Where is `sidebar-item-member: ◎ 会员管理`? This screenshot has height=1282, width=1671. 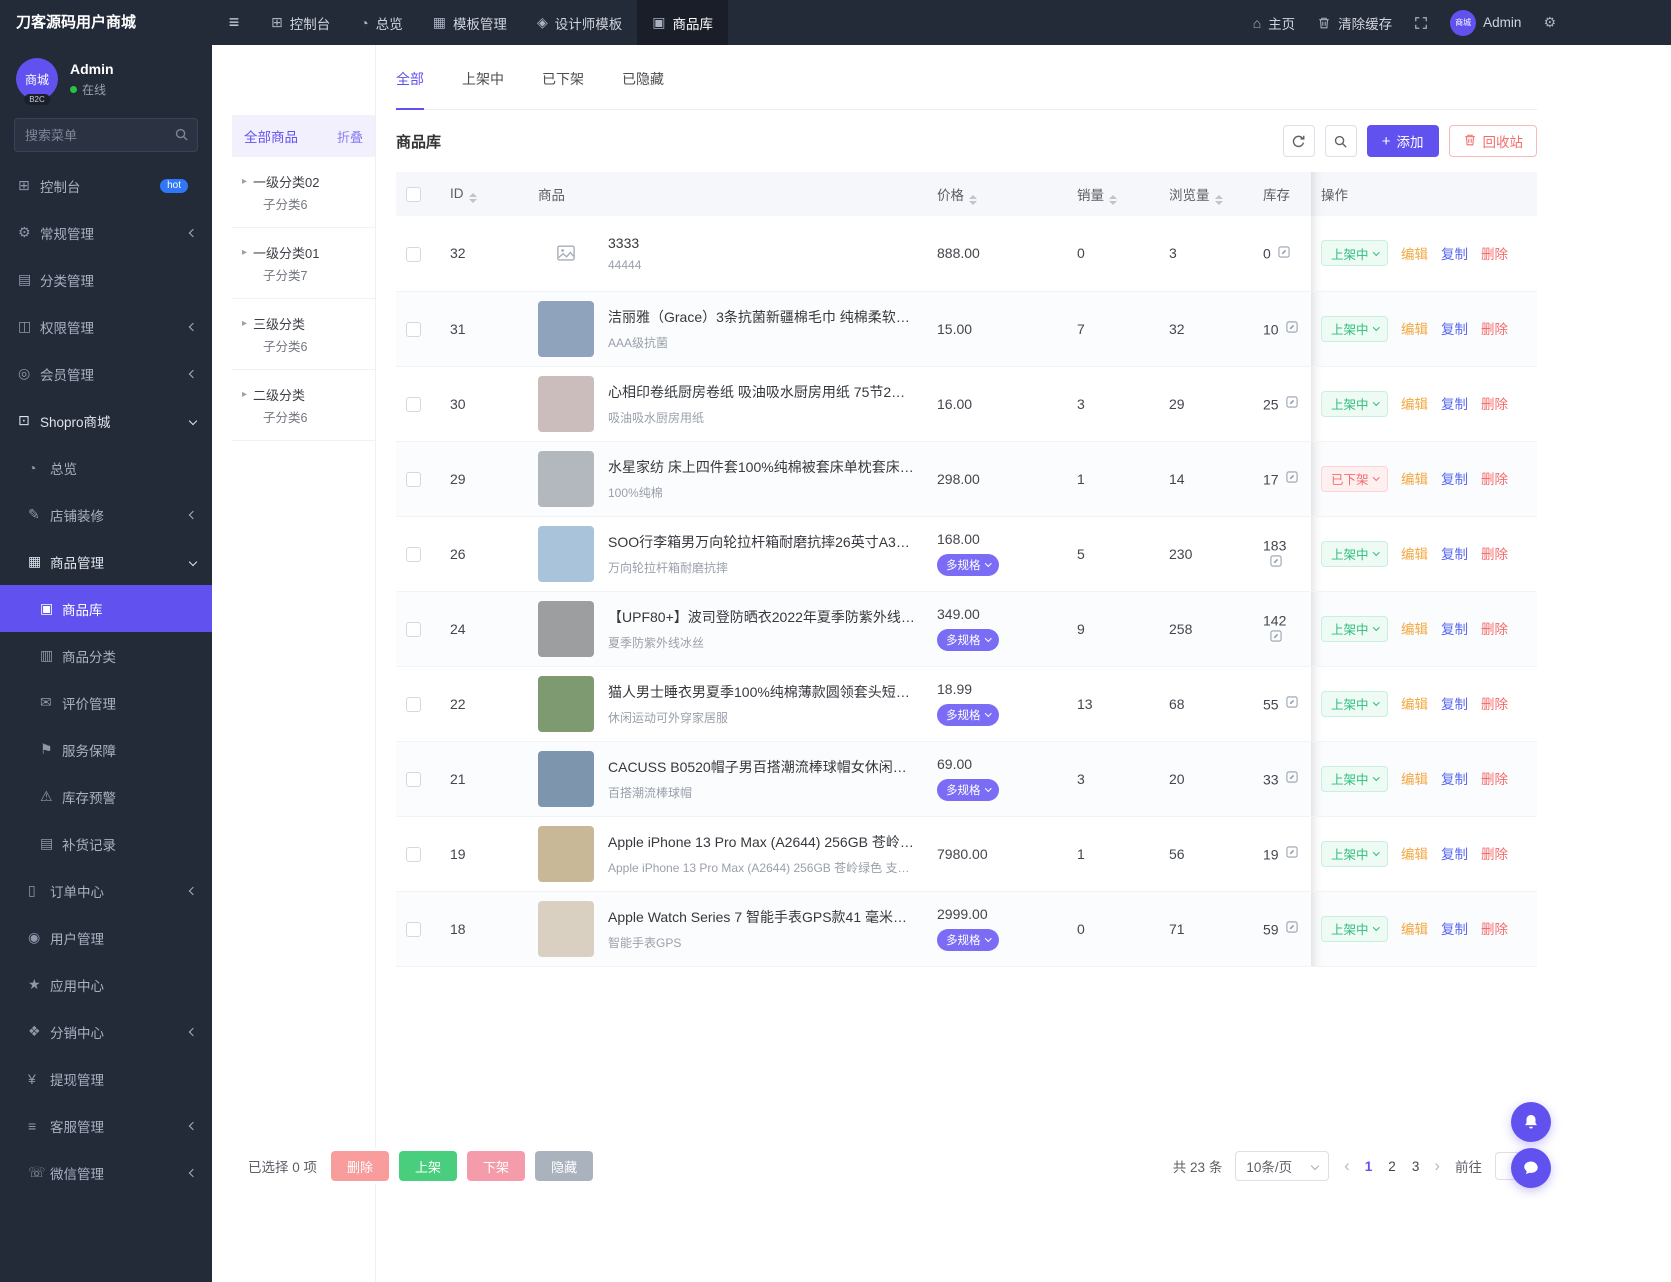
sidebar-item-member: ◎ 会员管理 is located at coordinates (106, 373).